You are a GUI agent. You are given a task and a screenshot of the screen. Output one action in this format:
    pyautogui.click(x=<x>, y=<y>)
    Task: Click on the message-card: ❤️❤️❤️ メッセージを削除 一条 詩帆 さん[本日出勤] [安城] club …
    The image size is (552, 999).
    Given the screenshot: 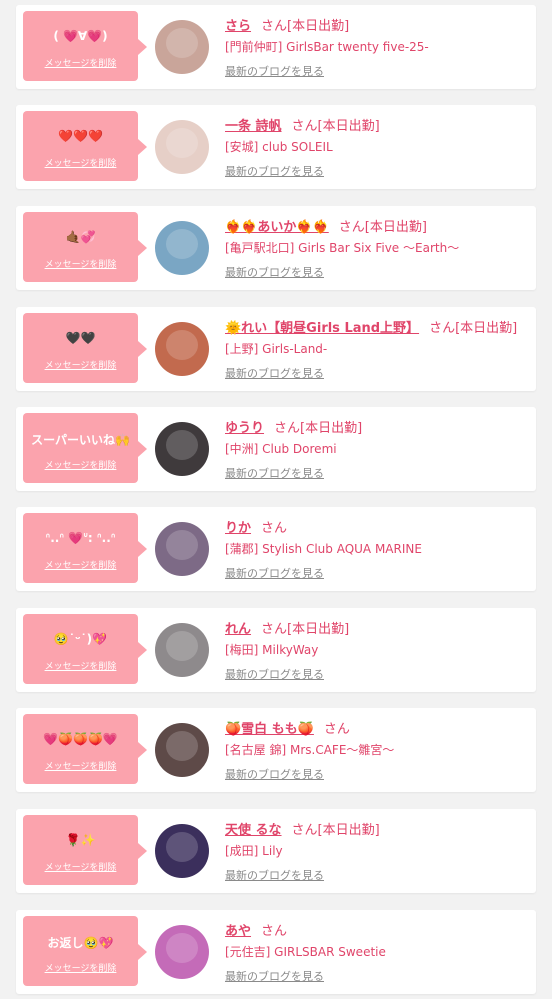 What is the action you would take?
    pyautogui.click(x=276, y=147)
    